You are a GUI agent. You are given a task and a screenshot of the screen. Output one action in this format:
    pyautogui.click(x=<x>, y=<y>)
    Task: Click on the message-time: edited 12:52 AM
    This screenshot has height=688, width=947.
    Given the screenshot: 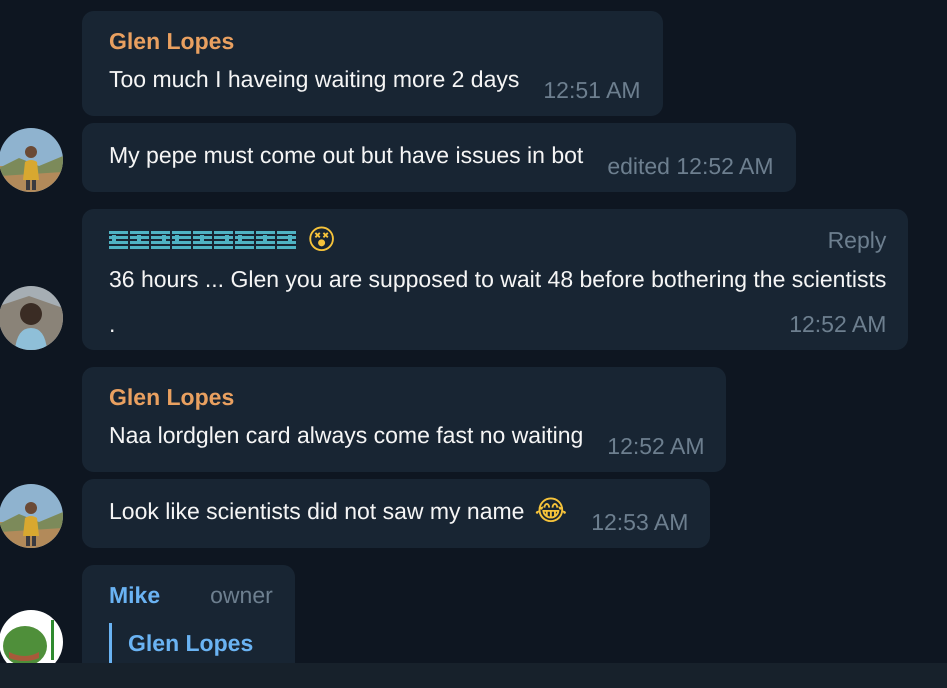 What is the action you would take?
    pyautogui.click(x=690, y=166)
    